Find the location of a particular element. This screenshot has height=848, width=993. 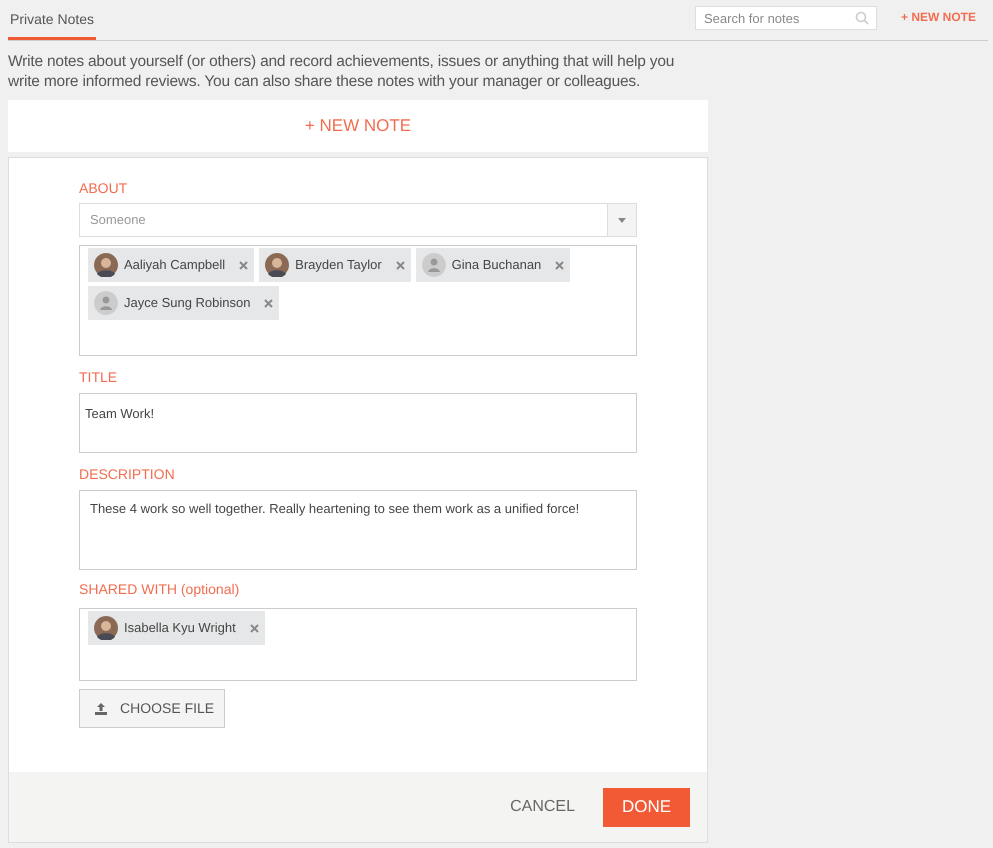

people-field: Isabella Kyu Wright is located at coordinates (358, 644).